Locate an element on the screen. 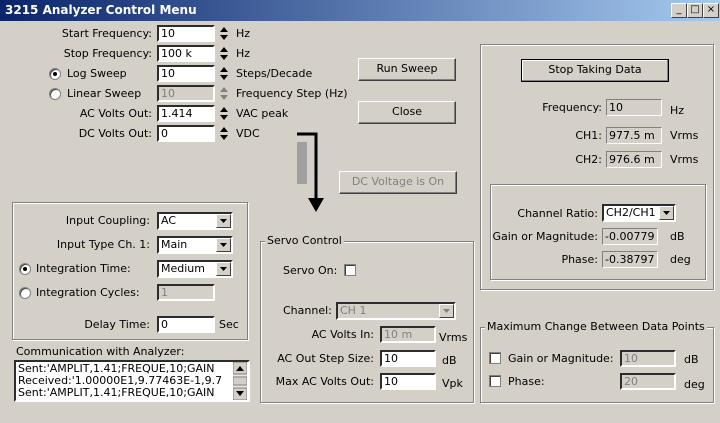 The width and height of the screenshot is (720, 423). dc-volts-out-label: DC Volts Out: is located at coordinates (115, 133).